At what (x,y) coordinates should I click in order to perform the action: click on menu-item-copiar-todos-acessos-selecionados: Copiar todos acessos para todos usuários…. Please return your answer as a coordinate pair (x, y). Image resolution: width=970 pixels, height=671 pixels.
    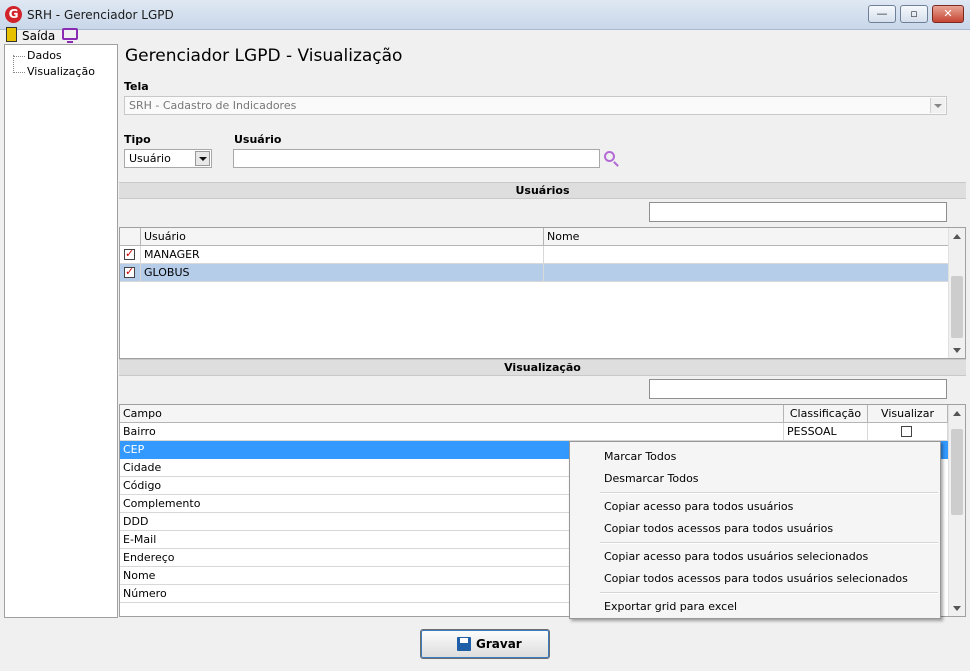
    Looking at the image, I should click on (756, 578).